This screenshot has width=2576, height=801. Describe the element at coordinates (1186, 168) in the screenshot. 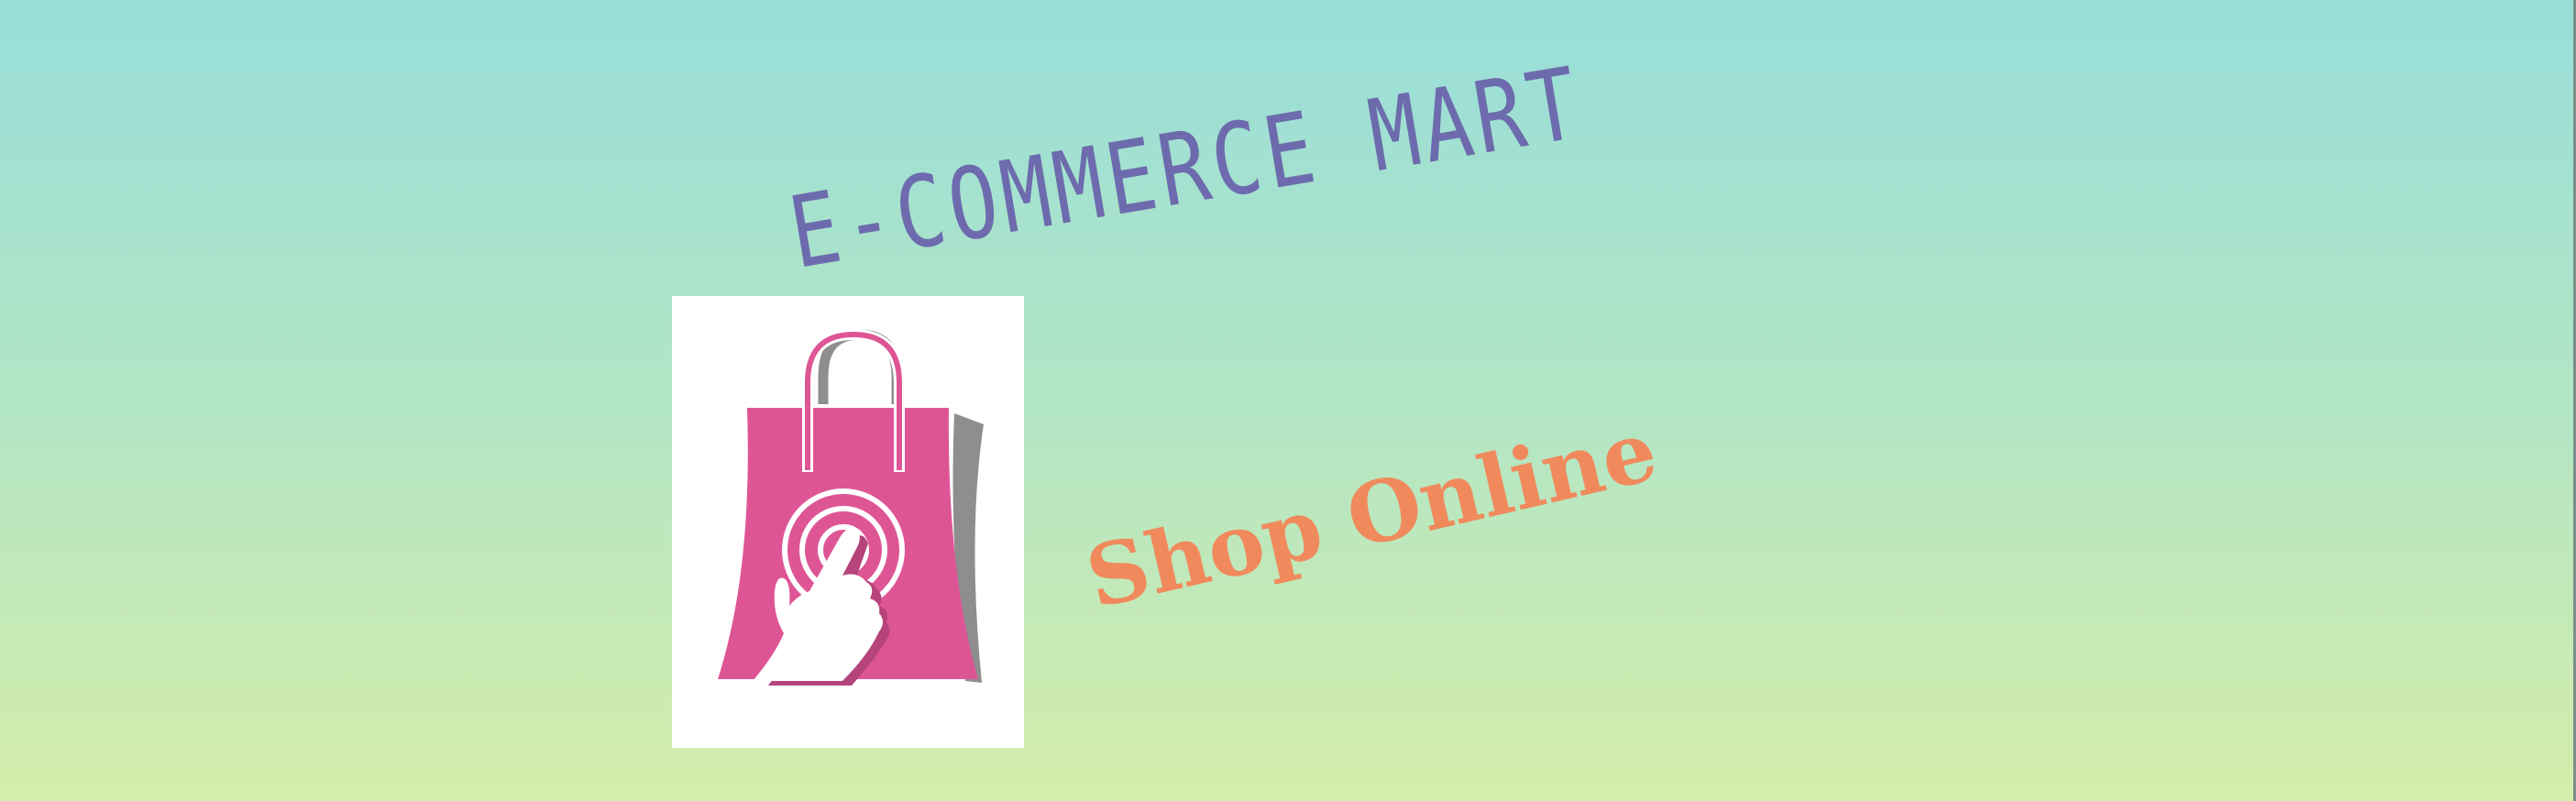

I see `brand-title: E-COMMERCE MART` at that location.